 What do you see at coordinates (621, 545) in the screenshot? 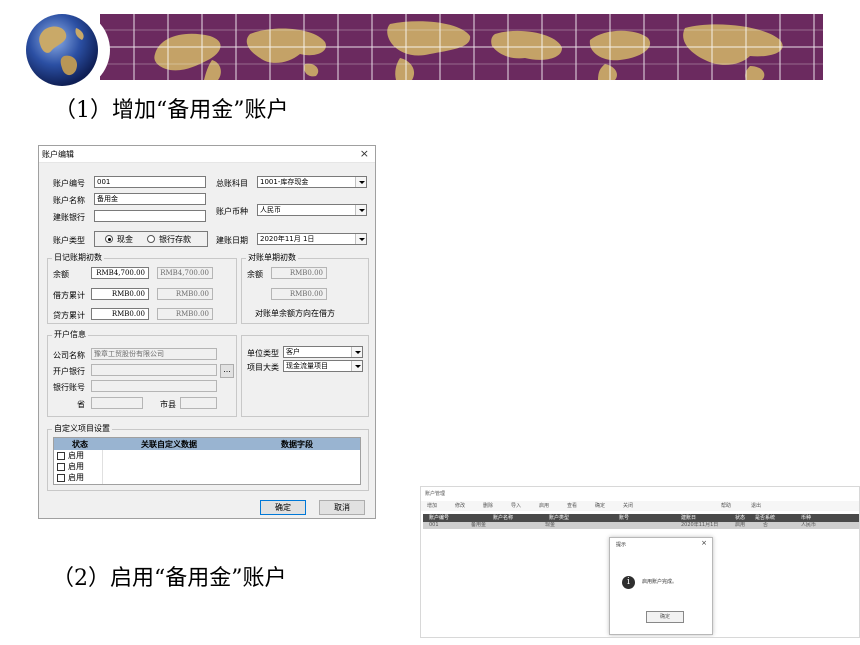
I see `message-title: 提示` at bounding box center [621, 545].